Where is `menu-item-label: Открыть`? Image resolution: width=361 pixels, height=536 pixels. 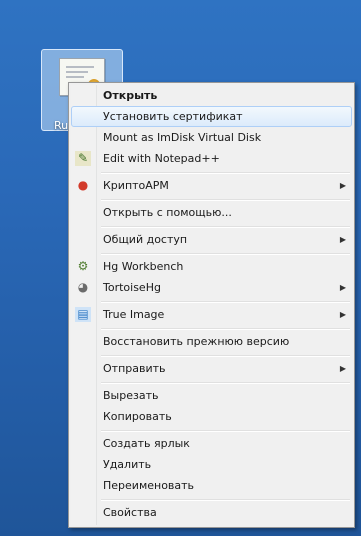 menu-item-label: Открыть is located at coordinates (130, 95).